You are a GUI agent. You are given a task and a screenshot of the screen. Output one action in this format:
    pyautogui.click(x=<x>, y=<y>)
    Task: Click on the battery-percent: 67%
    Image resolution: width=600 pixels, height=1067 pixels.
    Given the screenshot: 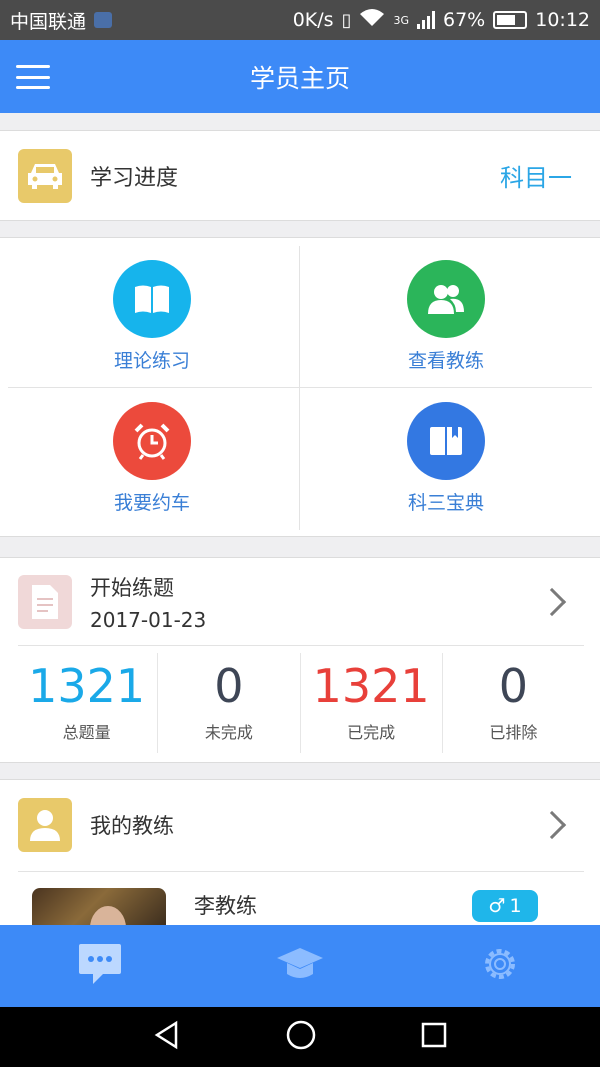 What is the action you would take?
    pyautogui.click(x=464, y=20)
    